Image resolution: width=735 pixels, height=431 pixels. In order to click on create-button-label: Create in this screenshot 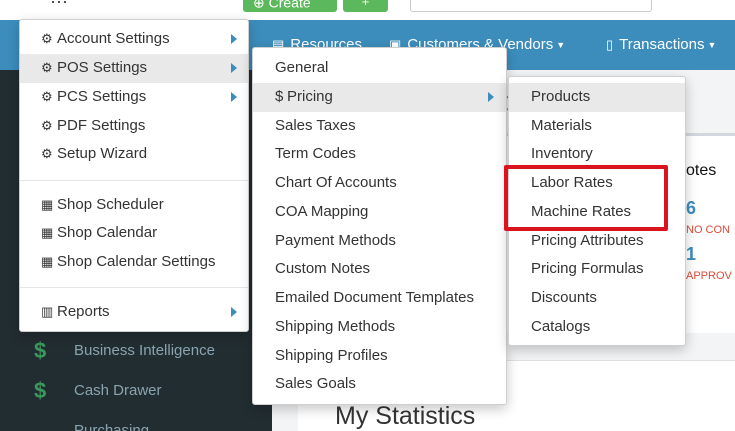, I will do `click(289, 5)`.